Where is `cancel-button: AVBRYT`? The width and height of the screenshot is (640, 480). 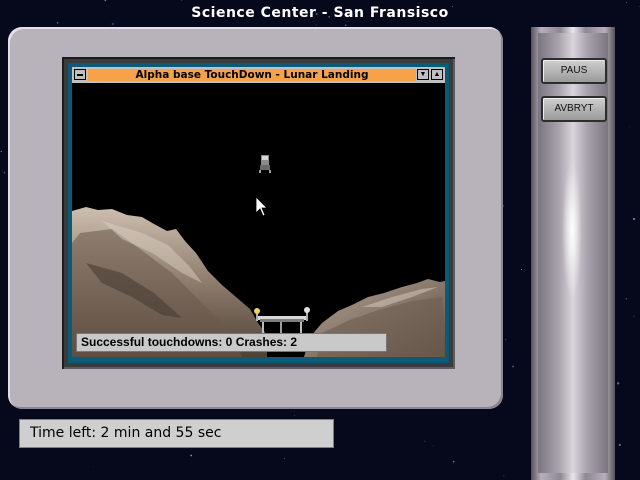 cancel-button: AVBRYT is located at coordinates (574, 109).